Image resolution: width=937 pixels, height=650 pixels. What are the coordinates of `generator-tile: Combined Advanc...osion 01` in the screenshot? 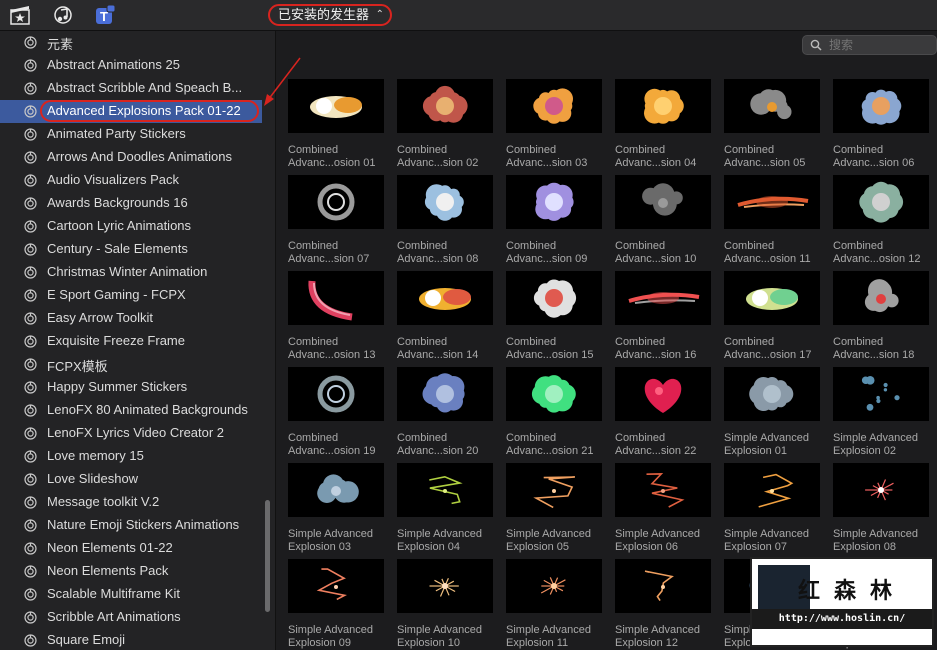 It's located at (336, 124).